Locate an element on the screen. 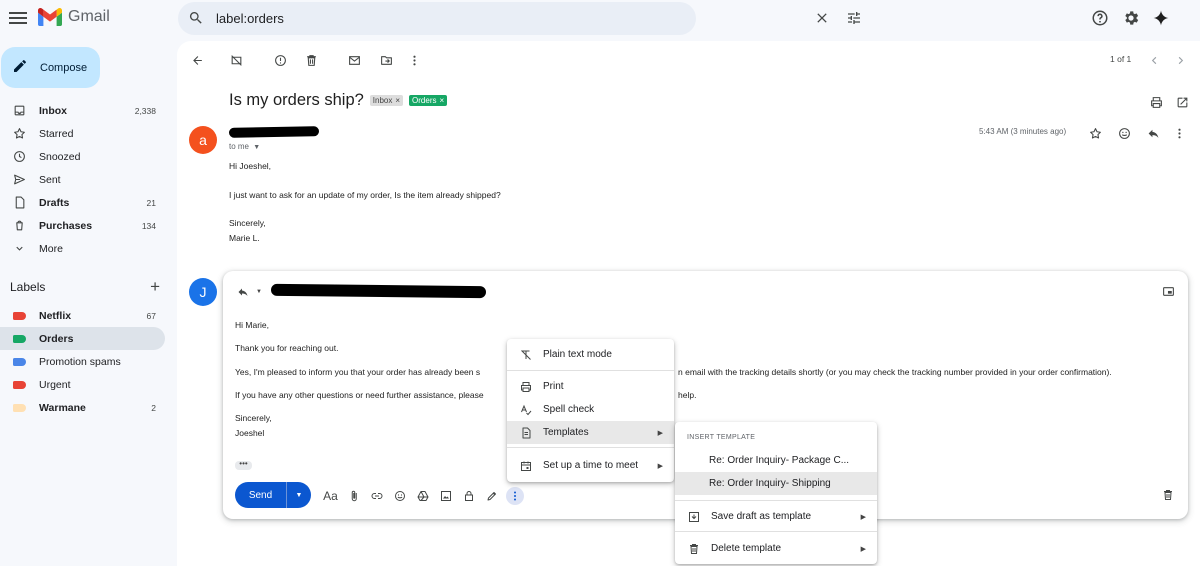 This screenshot has width=1200, height=566. add-label-icon: + is located at coordinates (155, 287).